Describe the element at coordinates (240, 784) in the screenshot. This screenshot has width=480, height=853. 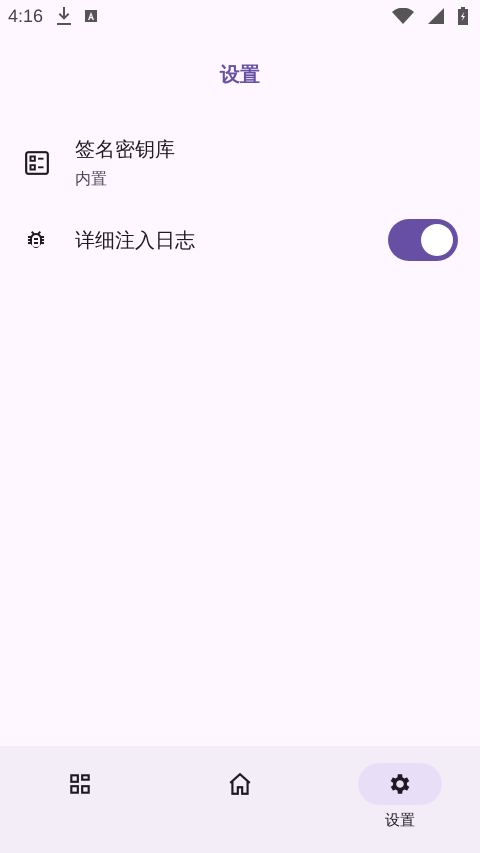
I see `home-icon` at that location.